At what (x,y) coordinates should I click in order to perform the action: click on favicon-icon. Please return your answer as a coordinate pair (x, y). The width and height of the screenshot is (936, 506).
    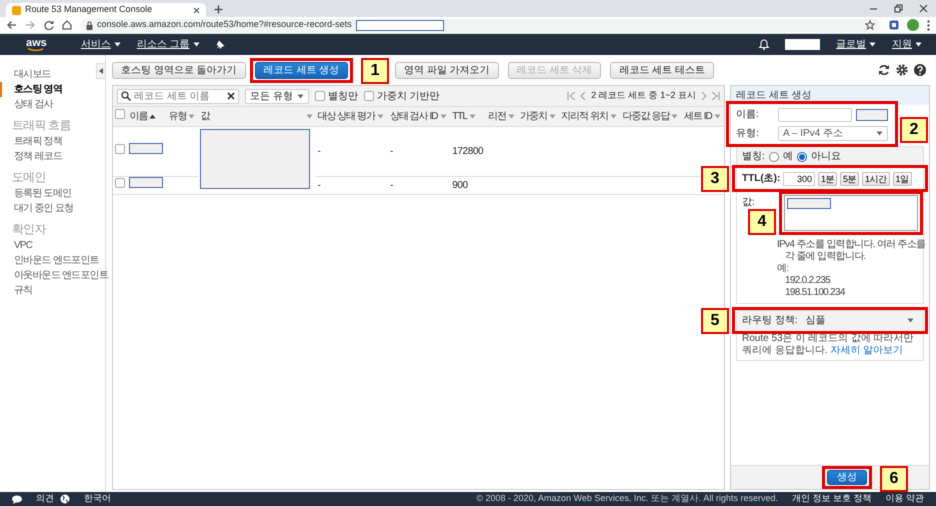
    Looking at the image, I should click on (16, 10).